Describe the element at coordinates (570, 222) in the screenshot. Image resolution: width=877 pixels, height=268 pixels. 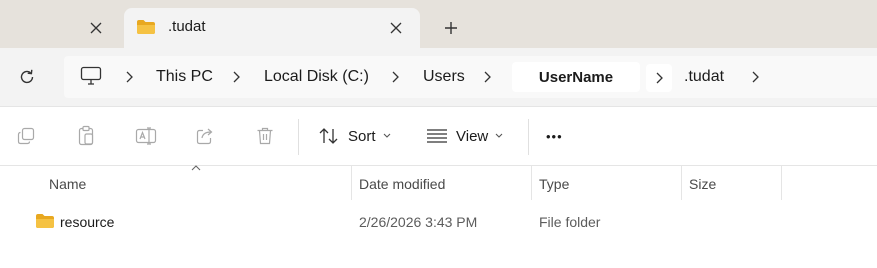
I see `file-type: File folder` at that location.